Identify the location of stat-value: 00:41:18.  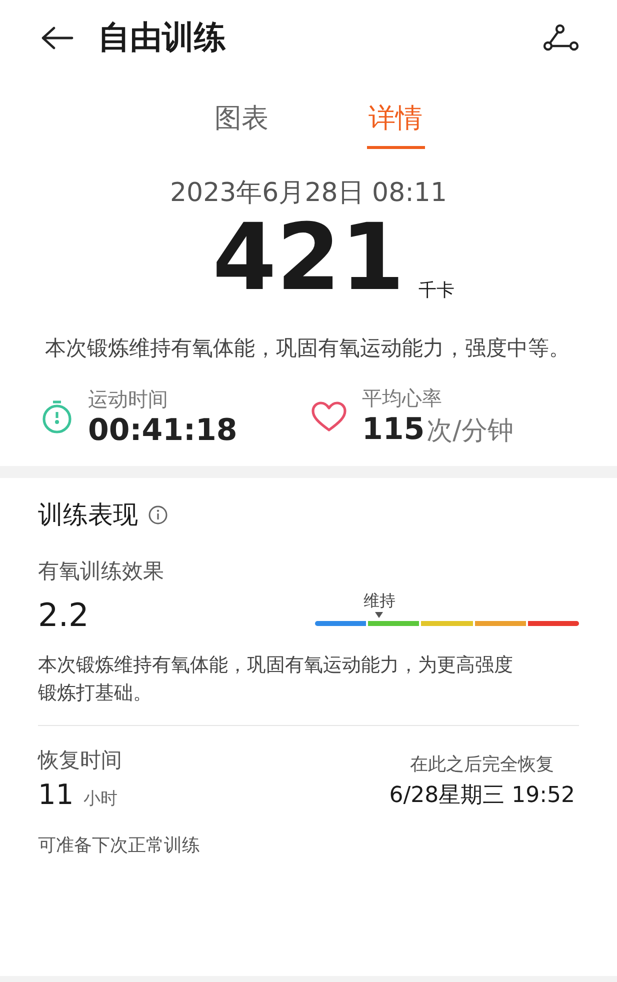
(163, 430).